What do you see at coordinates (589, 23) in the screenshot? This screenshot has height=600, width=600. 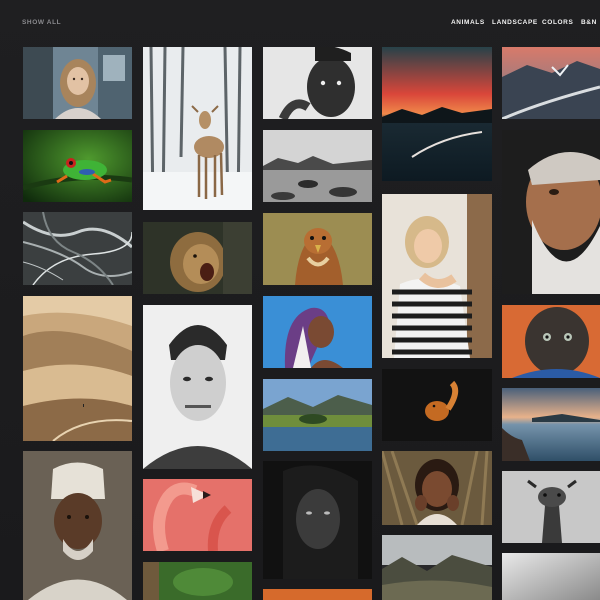 I see `filter-bn: B&N` at bounding box center [589, 23].